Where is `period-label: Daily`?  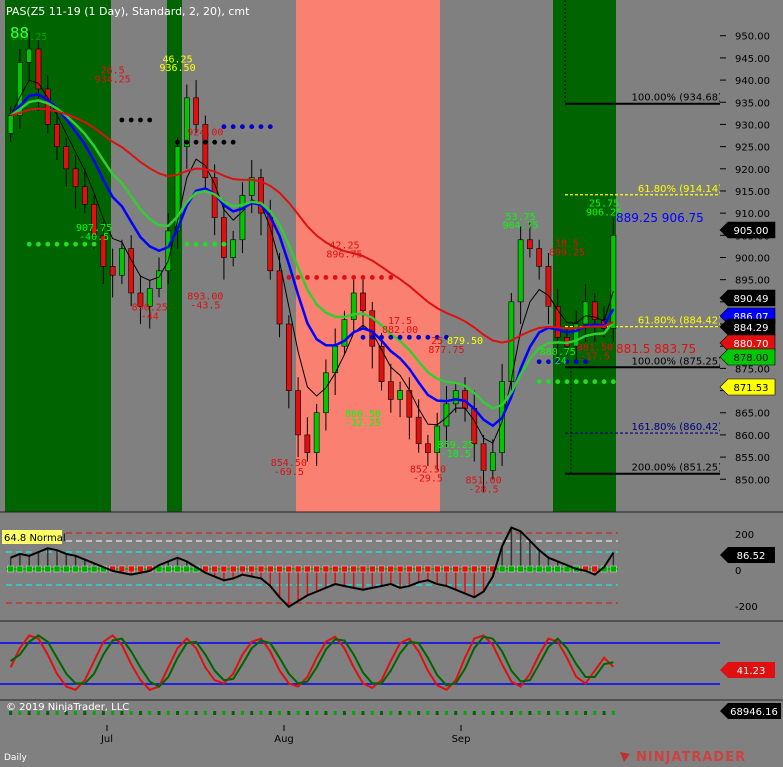 period-label: Daily is located at coordinates (15, 758).